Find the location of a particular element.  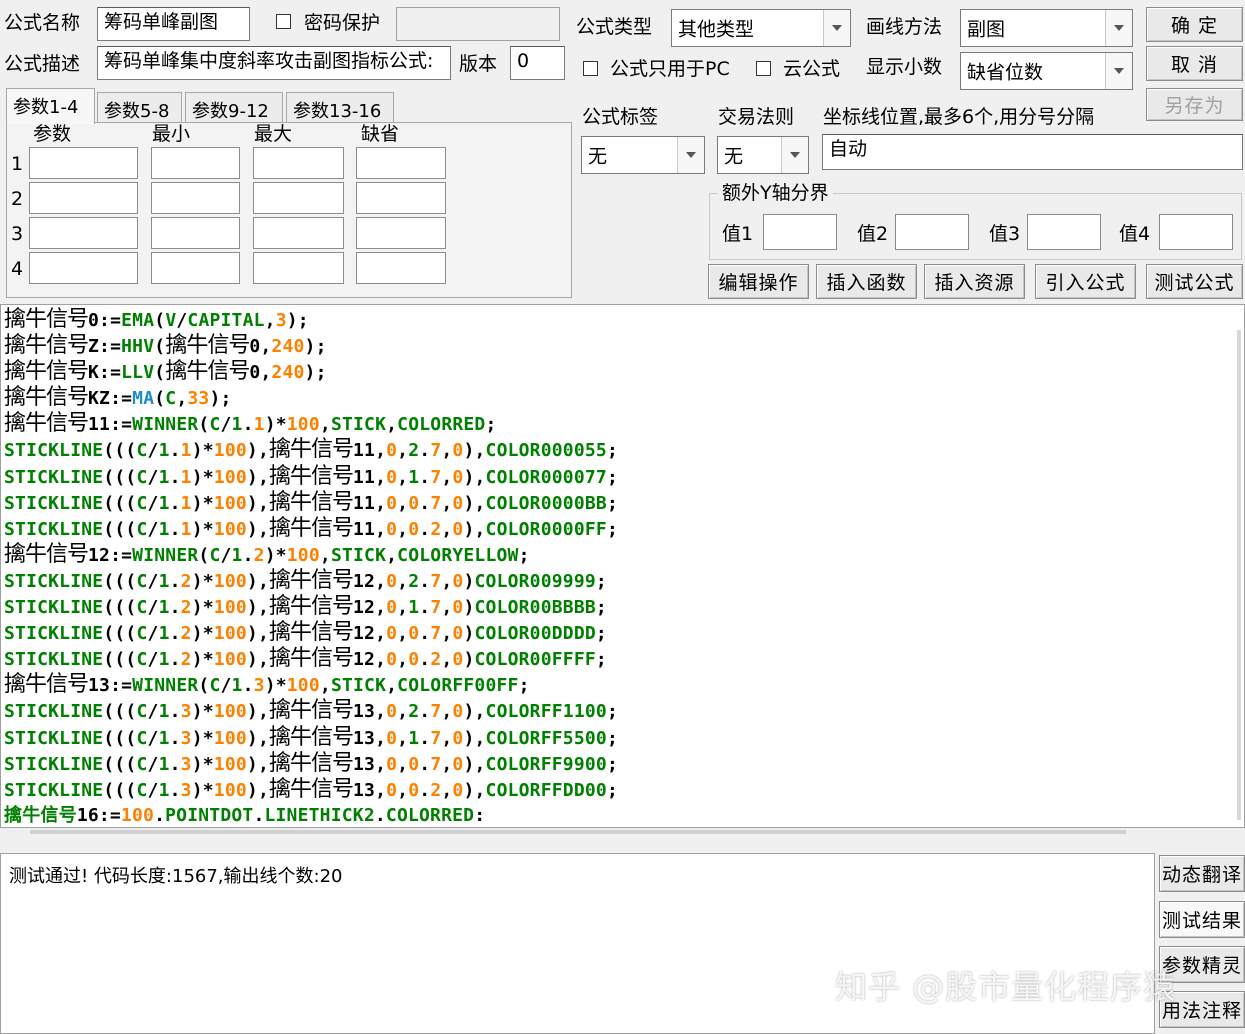

import-formula-button: 引入公式 is located at coordinates (1085, 281).